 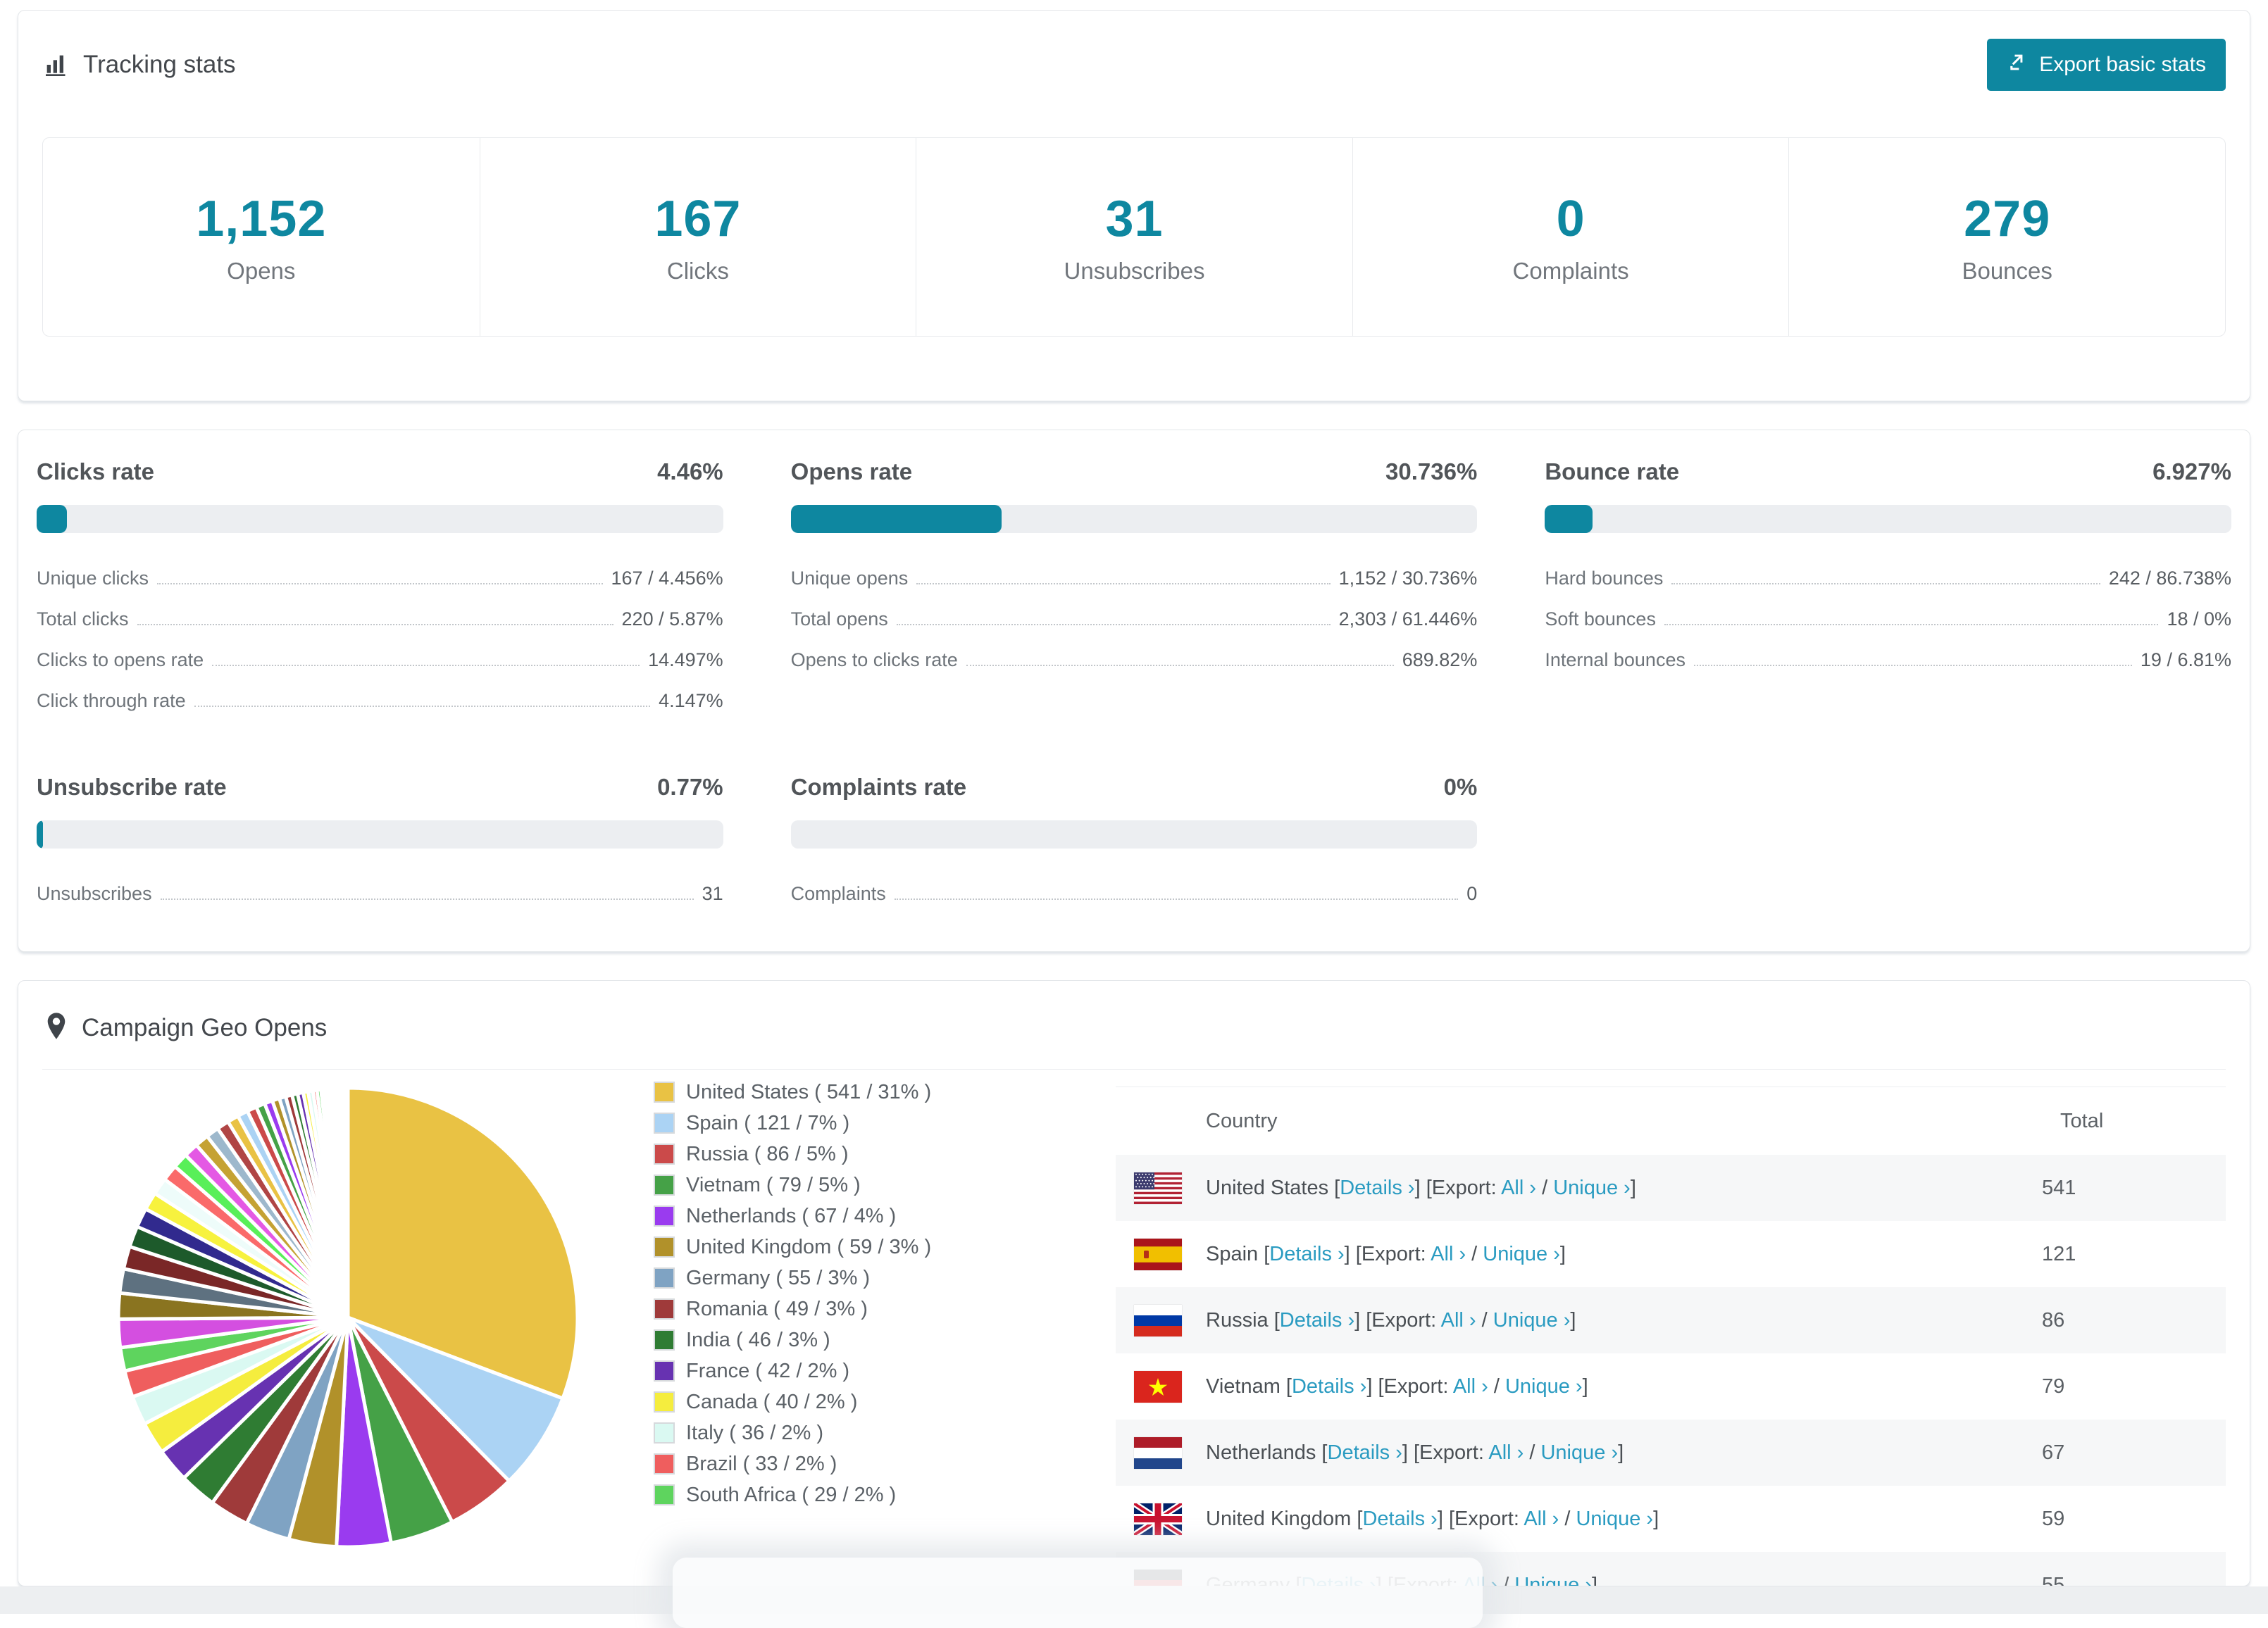 I want to click on rate-detail-value: 167 / 4.456%, so click(x=667, y=578).